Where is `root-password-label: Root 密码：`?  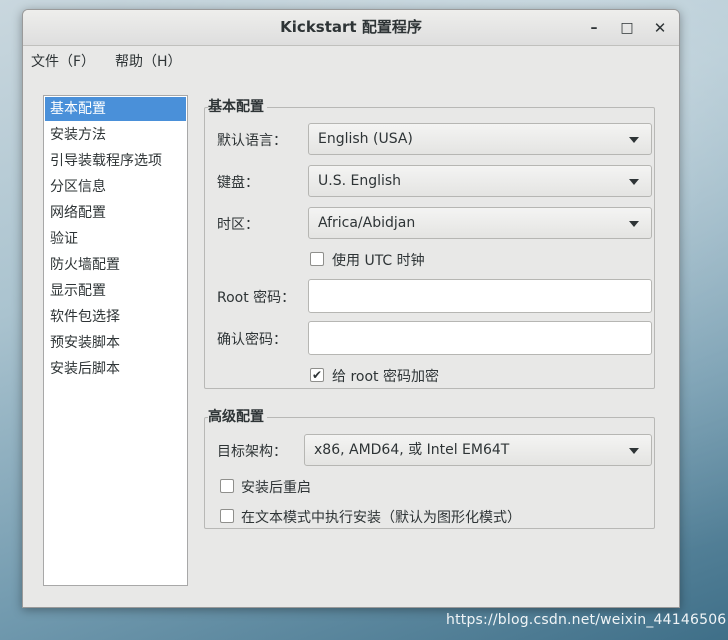
root-password-label: Root 密码： is located at coordinates (256, 298).